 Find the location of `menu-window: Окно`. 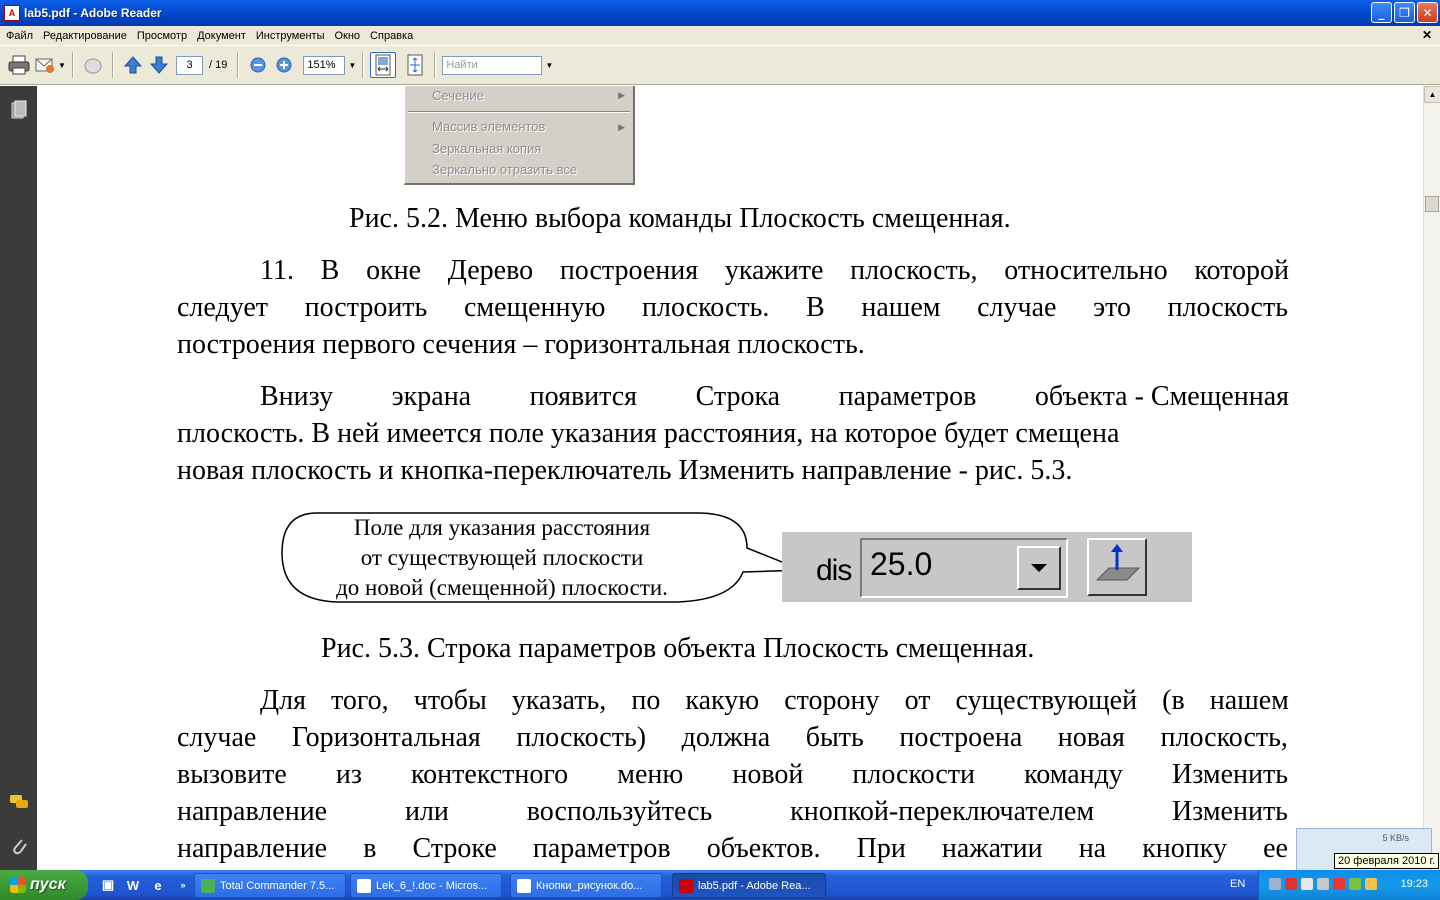

menu-window: Окно is located at coordinates (348, 36).